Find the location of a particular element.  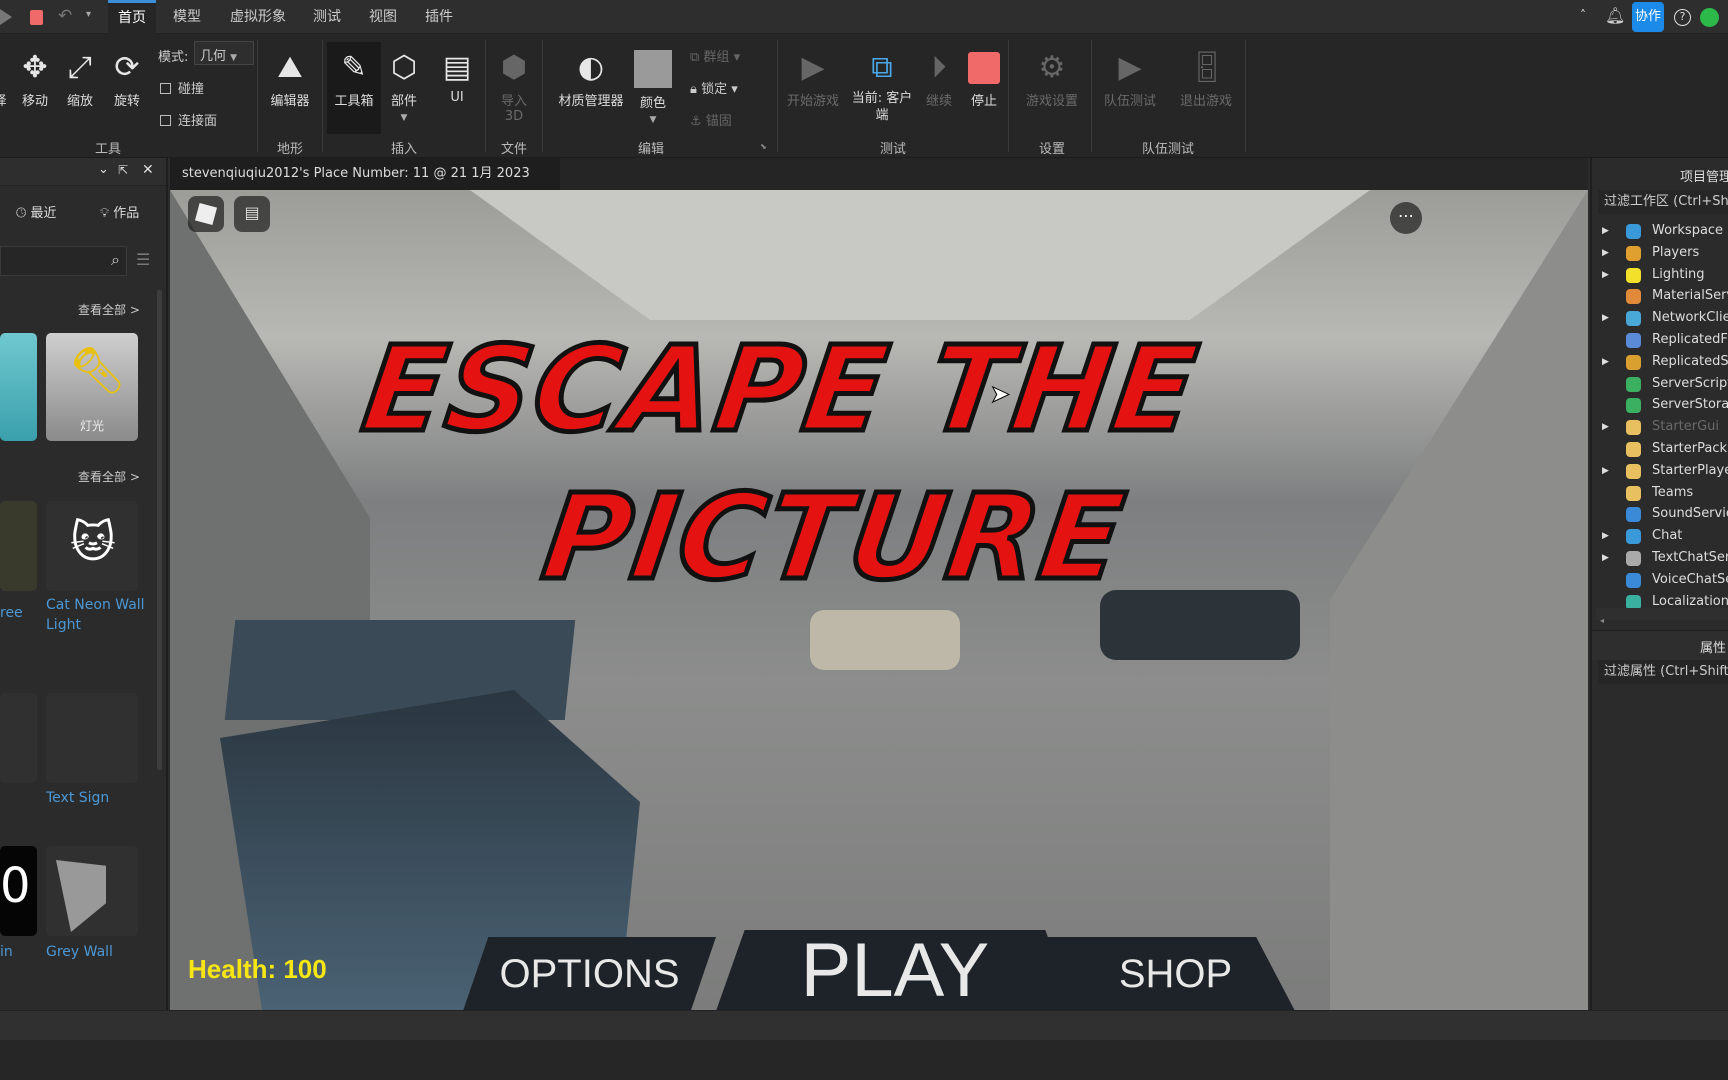

ui-window-icon: ▤ is located at coordinates (457, 67).